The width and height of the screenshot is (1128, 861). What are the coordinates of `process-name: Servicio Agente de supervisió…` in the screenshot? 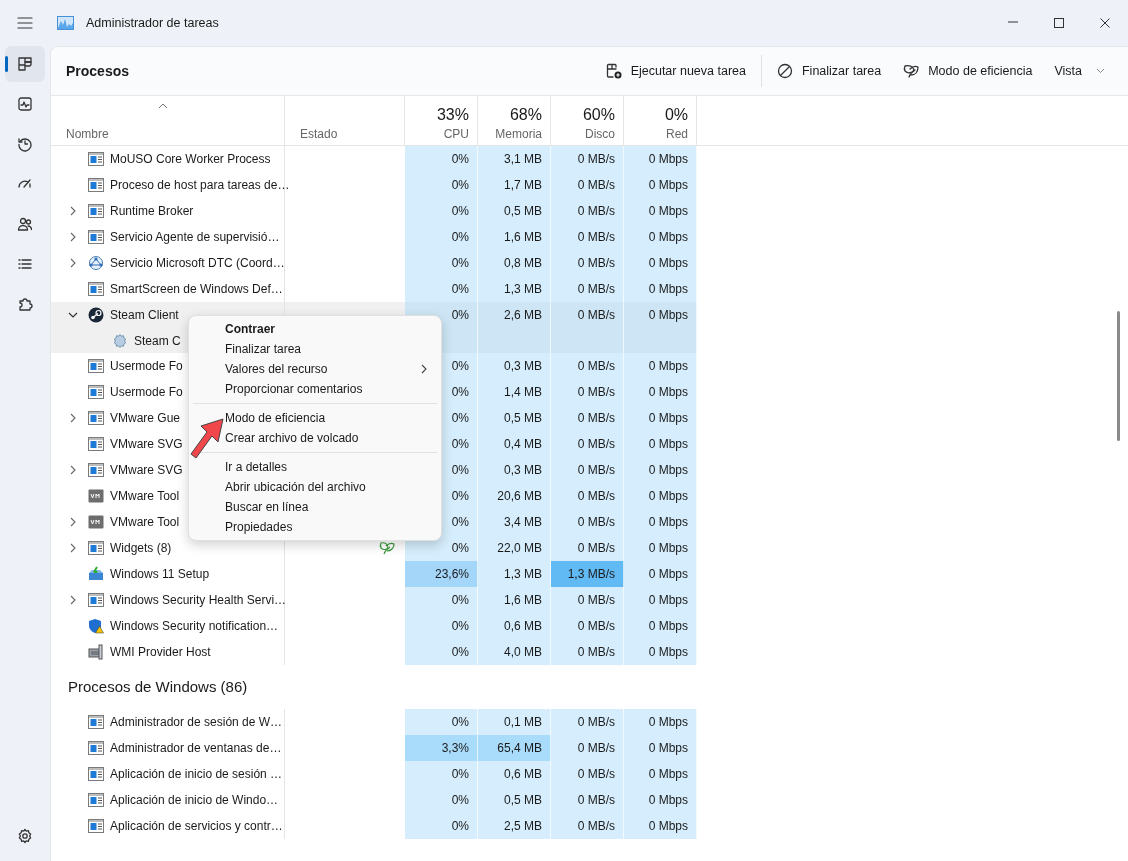 It's located at (195, 237).